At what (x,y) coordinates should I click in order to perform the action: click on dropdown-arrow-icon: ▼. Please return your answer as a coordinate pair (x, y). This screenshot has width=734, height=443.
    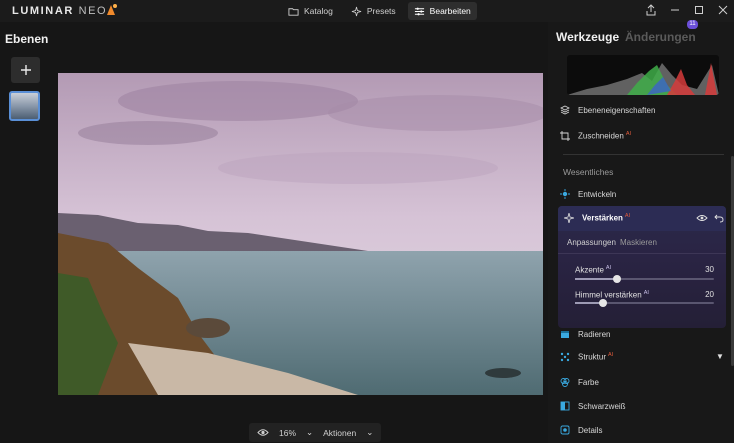
    Looking at the image, I should click on (720, 356).